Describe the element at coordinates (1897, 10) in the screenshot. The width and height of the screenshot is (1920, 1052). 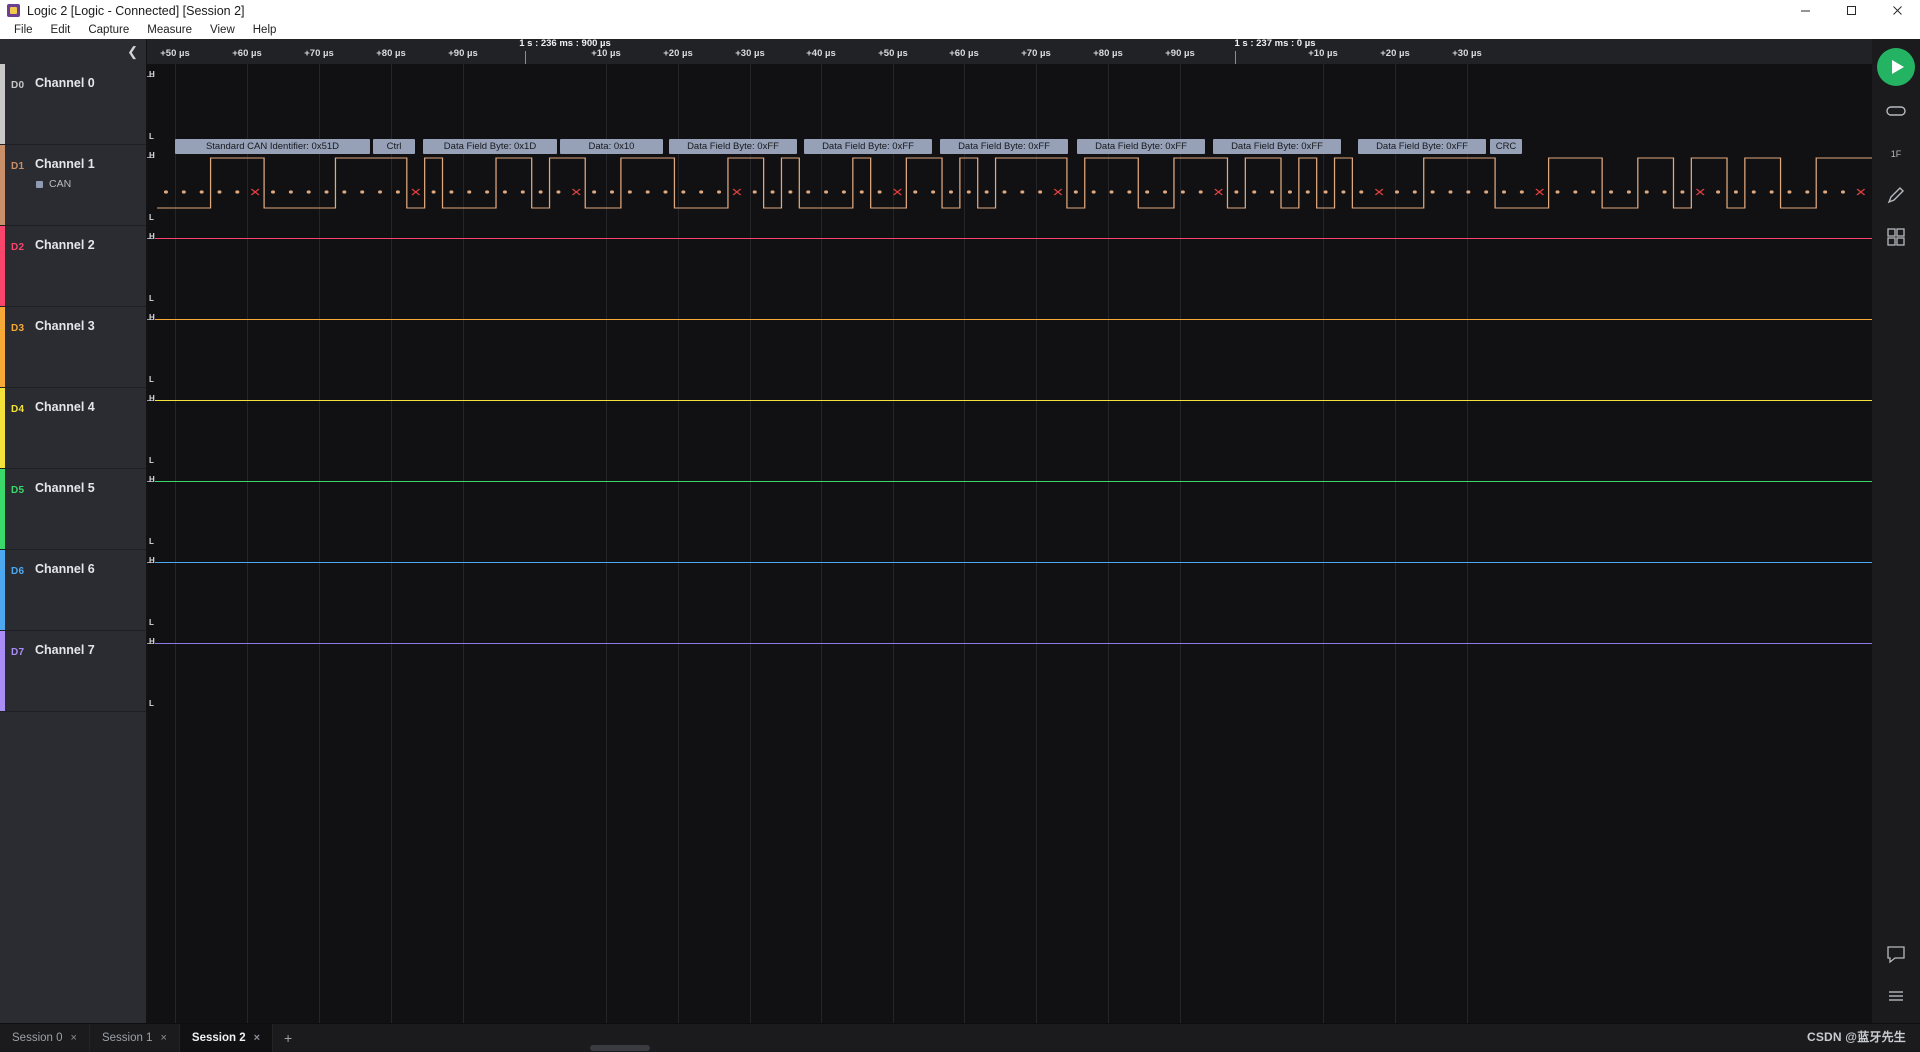
I see `close-button` at that location.